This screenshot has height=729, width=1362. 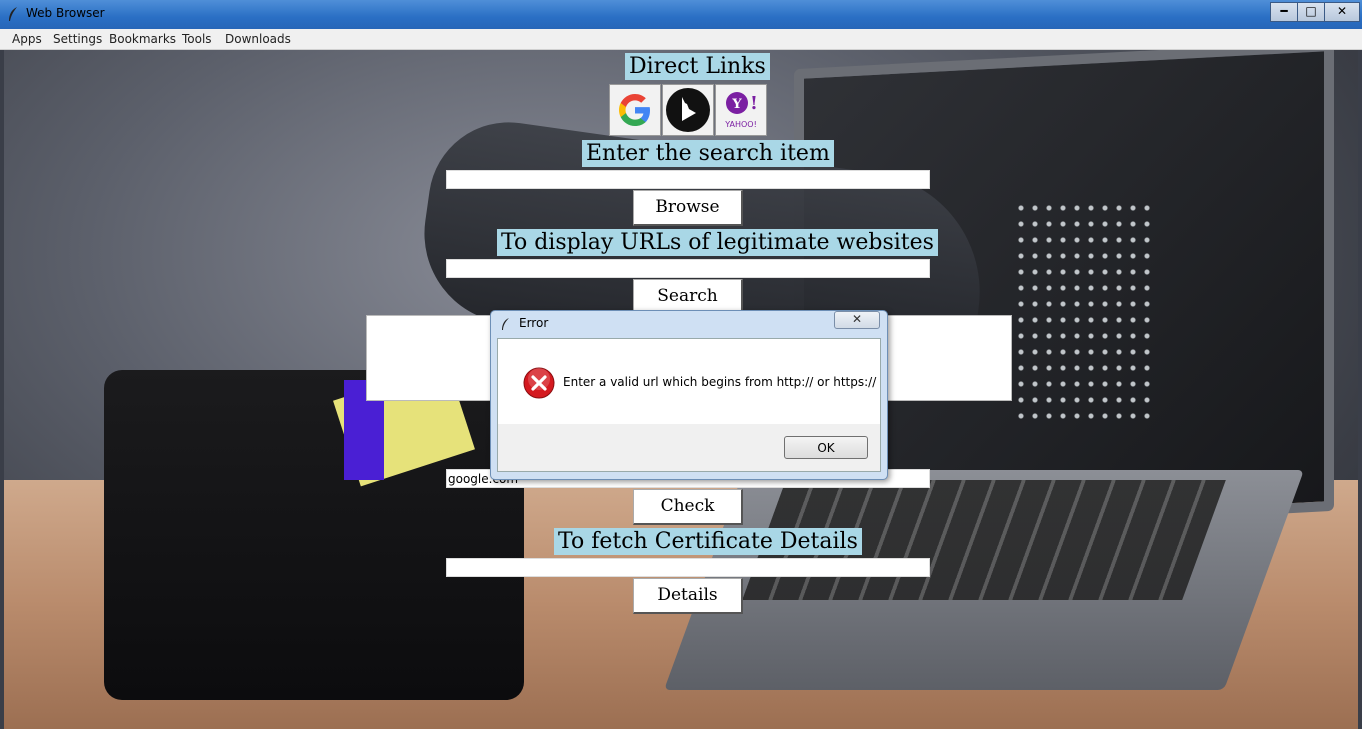 What do you see at coordinates (697, 66) in the screenshot?
I see `direct-links-label: Direct Links` at bounding box center [697, 66].